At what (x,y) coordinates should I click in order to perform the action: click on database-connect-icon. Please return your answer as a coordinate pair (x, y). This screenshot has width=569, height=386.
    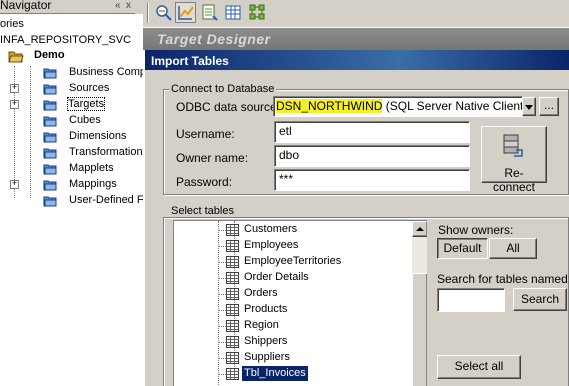
    Looking at the image, I should click on (513, 145).